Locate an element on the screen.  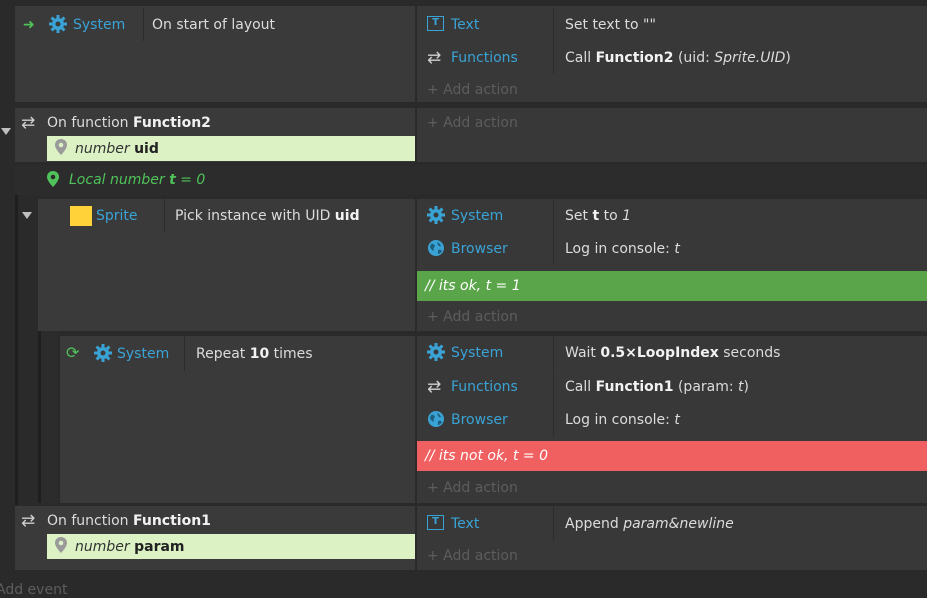
action-row: T Text Append param&newline is located at coordinates (672, 523).